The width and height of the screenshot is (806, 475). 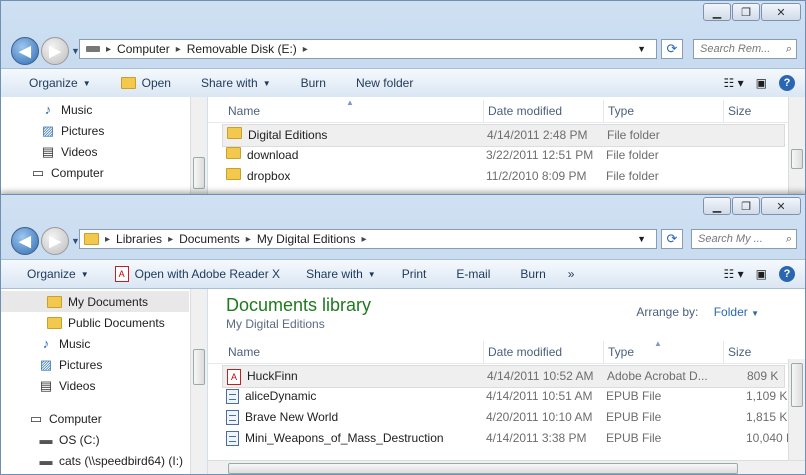 I want to click on file-date: 4/20/2011 10:10 AM, so click(x=539, y=417).